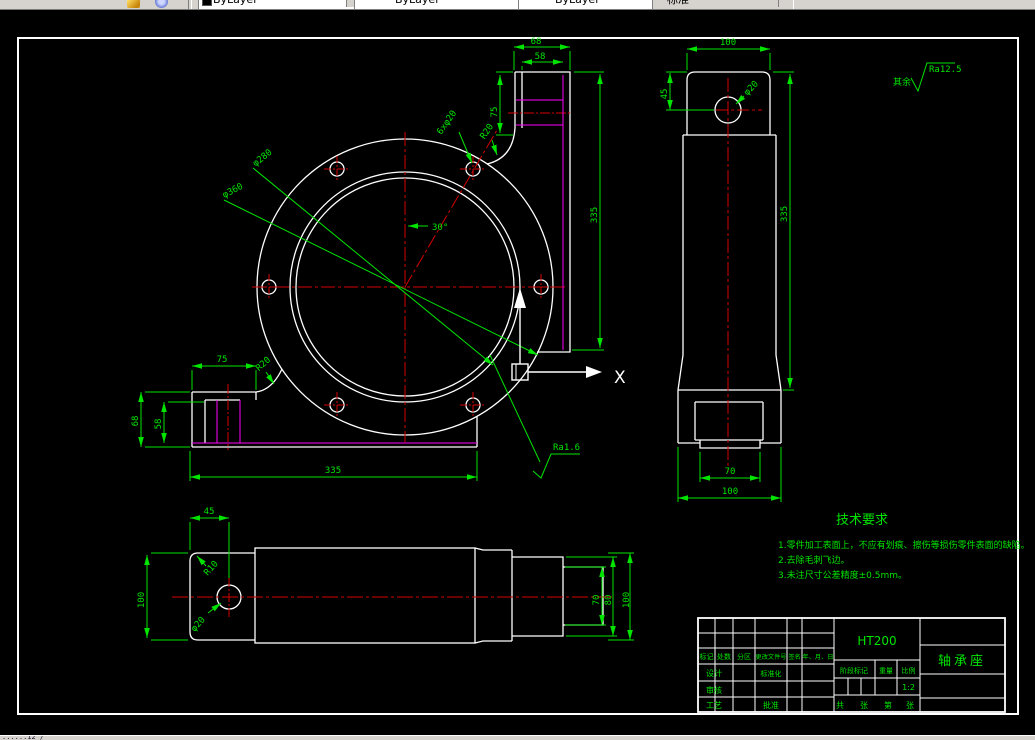  What do you see at coordinates (707, 656) in the screenshot?
I see `tb-mark: 标记` at bounding box center [707, 656].